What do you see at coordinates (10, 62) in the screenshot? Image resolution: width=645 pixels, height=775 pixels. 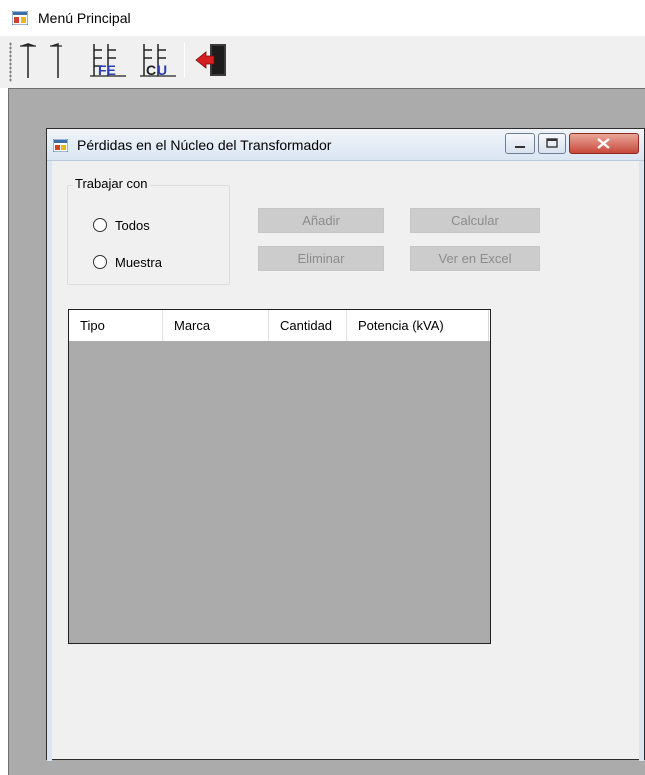 I see `toolbar-grip` at bounding box center [10, 62].